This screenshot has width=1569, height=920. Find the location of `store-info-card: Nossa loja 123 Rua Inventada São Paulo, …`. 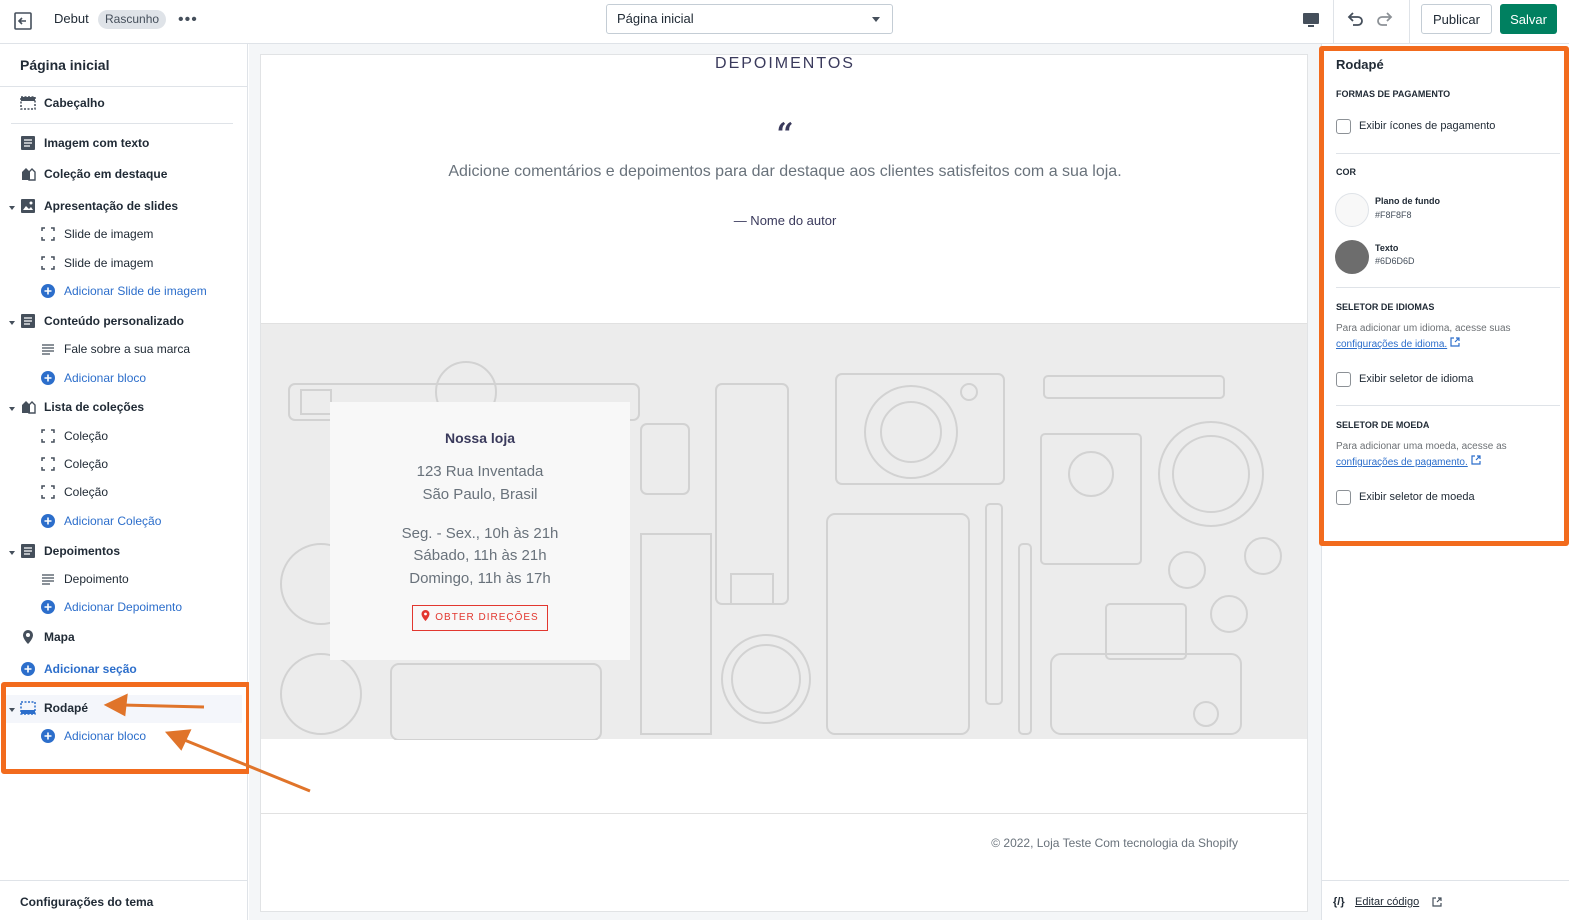

store-info-card: Nossa loja 123 Rua Inventada São Paulo, … is located at coordinates (480, 531).